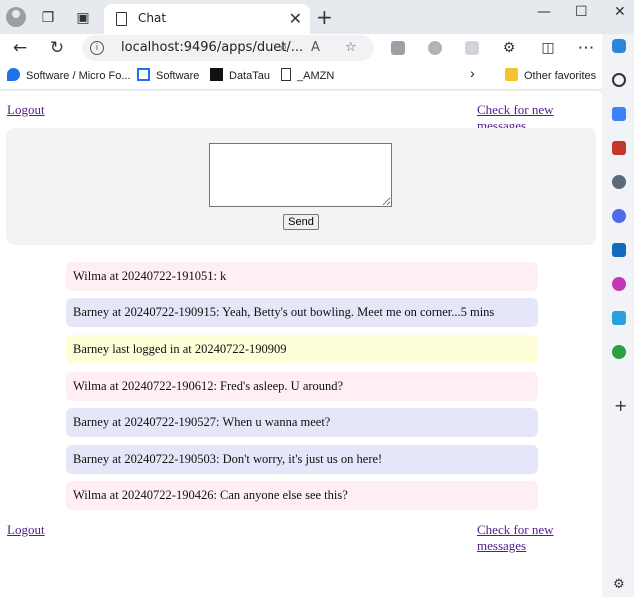 This screenshot has width=634, height=597. Describe the element at coordinates (249, 76) in the screenshot. I see `favorite-label: DataTau` at that location.